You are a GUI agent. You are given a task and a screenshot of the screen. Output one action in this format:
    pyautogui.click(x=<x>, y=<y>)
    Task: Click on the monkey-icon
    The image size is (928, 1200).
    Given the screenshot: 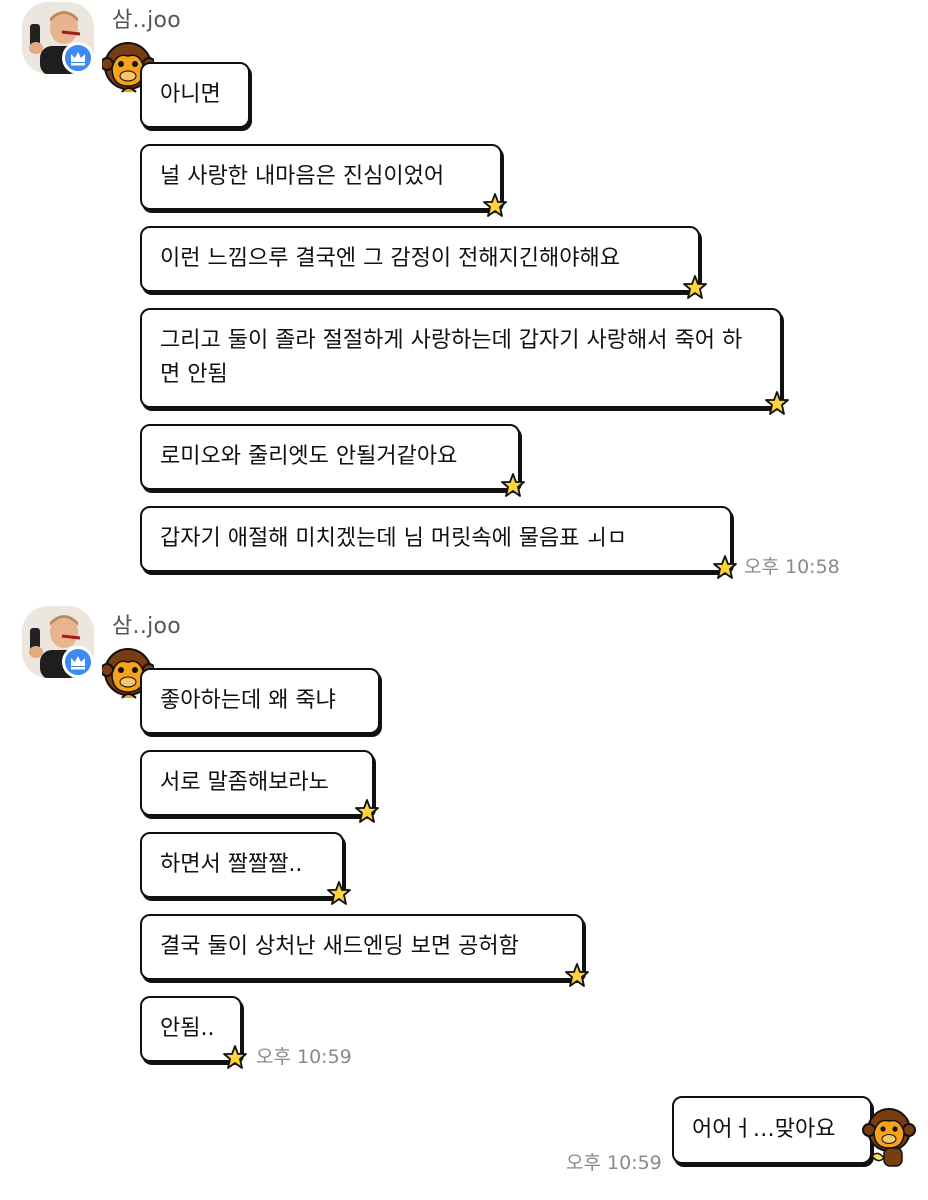 What is the action you would take?
    pyautogui.click(x=889, y=1137)
    